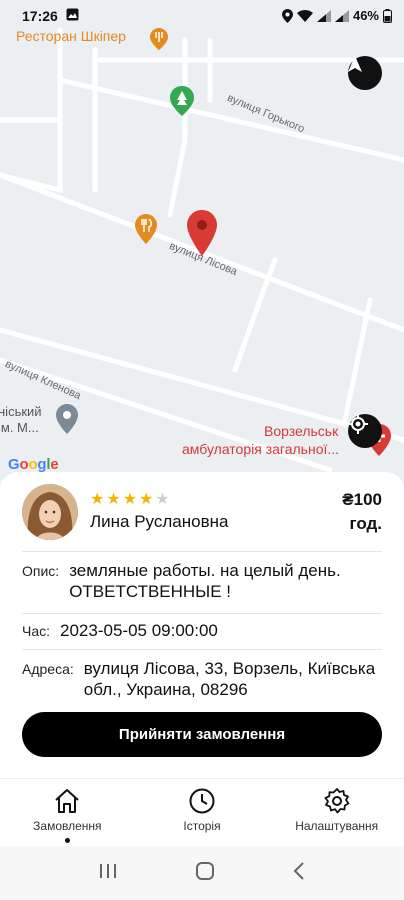 The width and height of the screenshot is (404, 900). What do you see at coordinates (362, 512) in the screenshot?
I see `price: ₴100 год.` at bounding box center [362, 512].